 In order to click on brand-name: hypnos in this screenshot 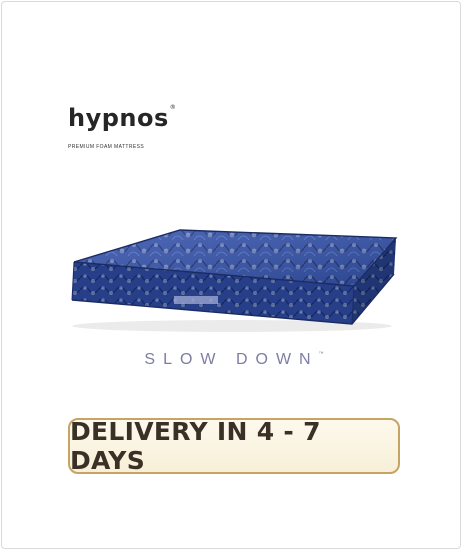, I will do `click(118, 118)`.